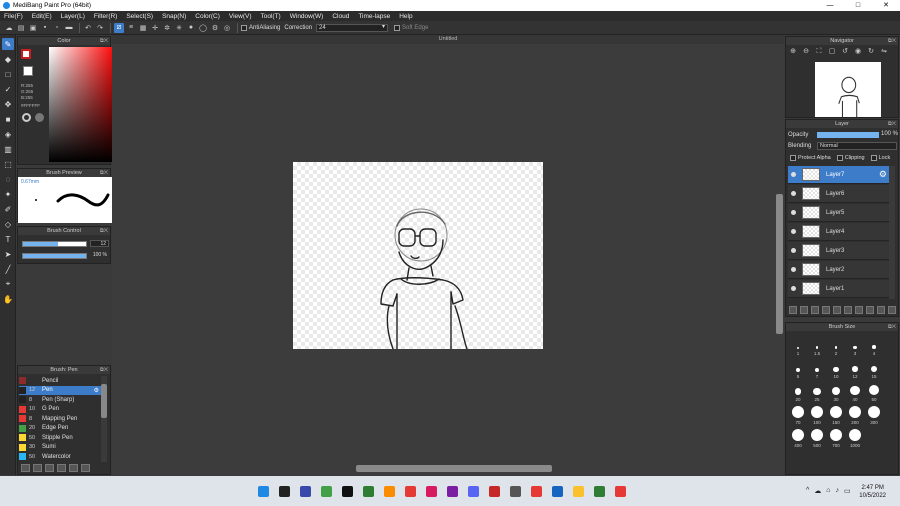 Image resolution: width=900 pixels, height=506 pixels. What do you see at coordinates (244, 27) in the screenshot?
I see `antialiasing-checkbox` at bounding box center [244, 27].